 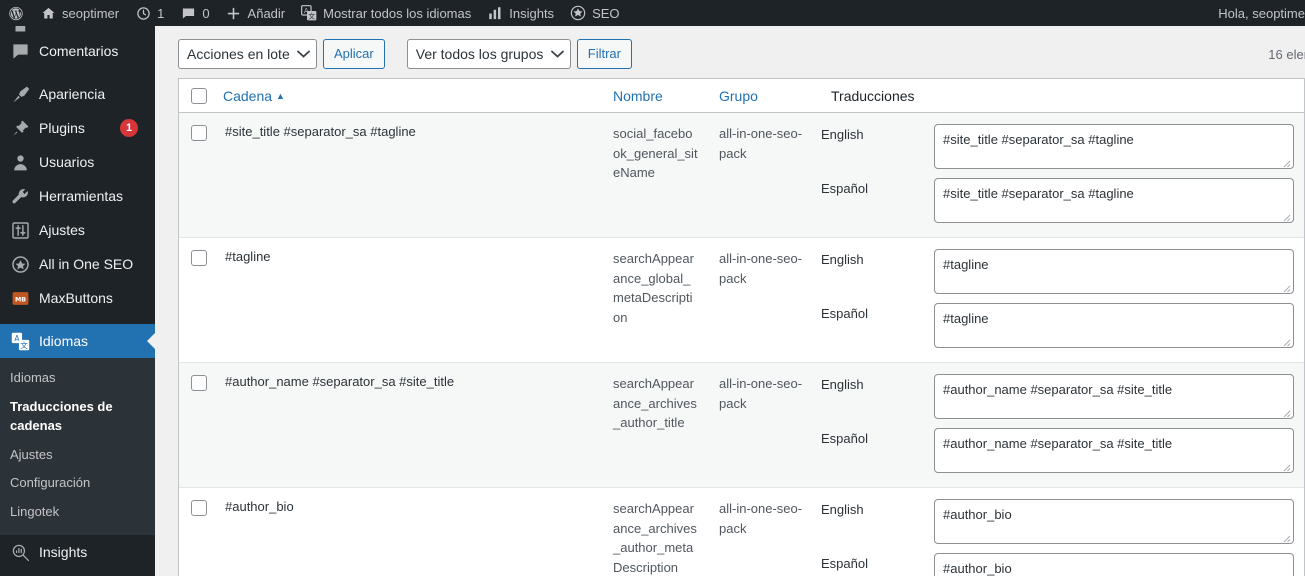 I want to click on sidebar-item-insights: Insights, so click(x=77, y=552).